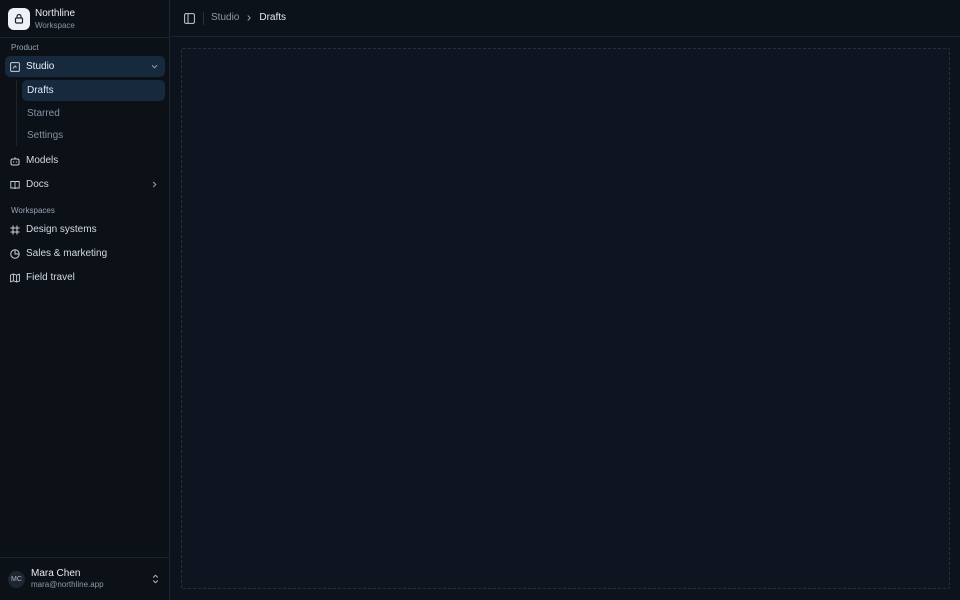 The height and width of the screenshot is (600, 960). I want to click on studio-icon, so click(15, 66).